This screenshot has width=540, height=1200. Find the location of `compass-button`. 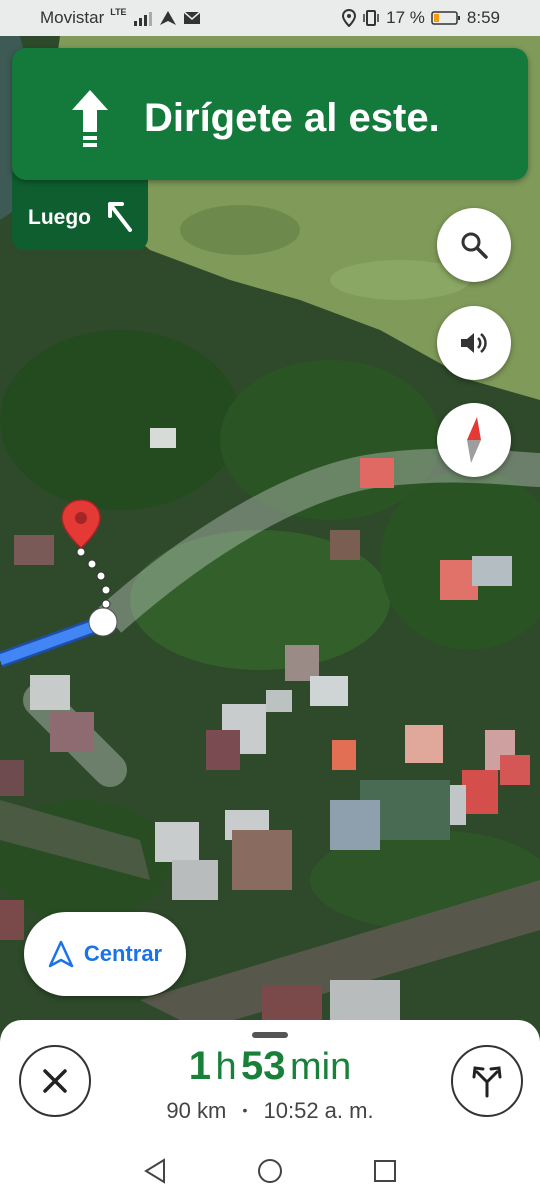

compass-button is located at coordinates (474, 440).